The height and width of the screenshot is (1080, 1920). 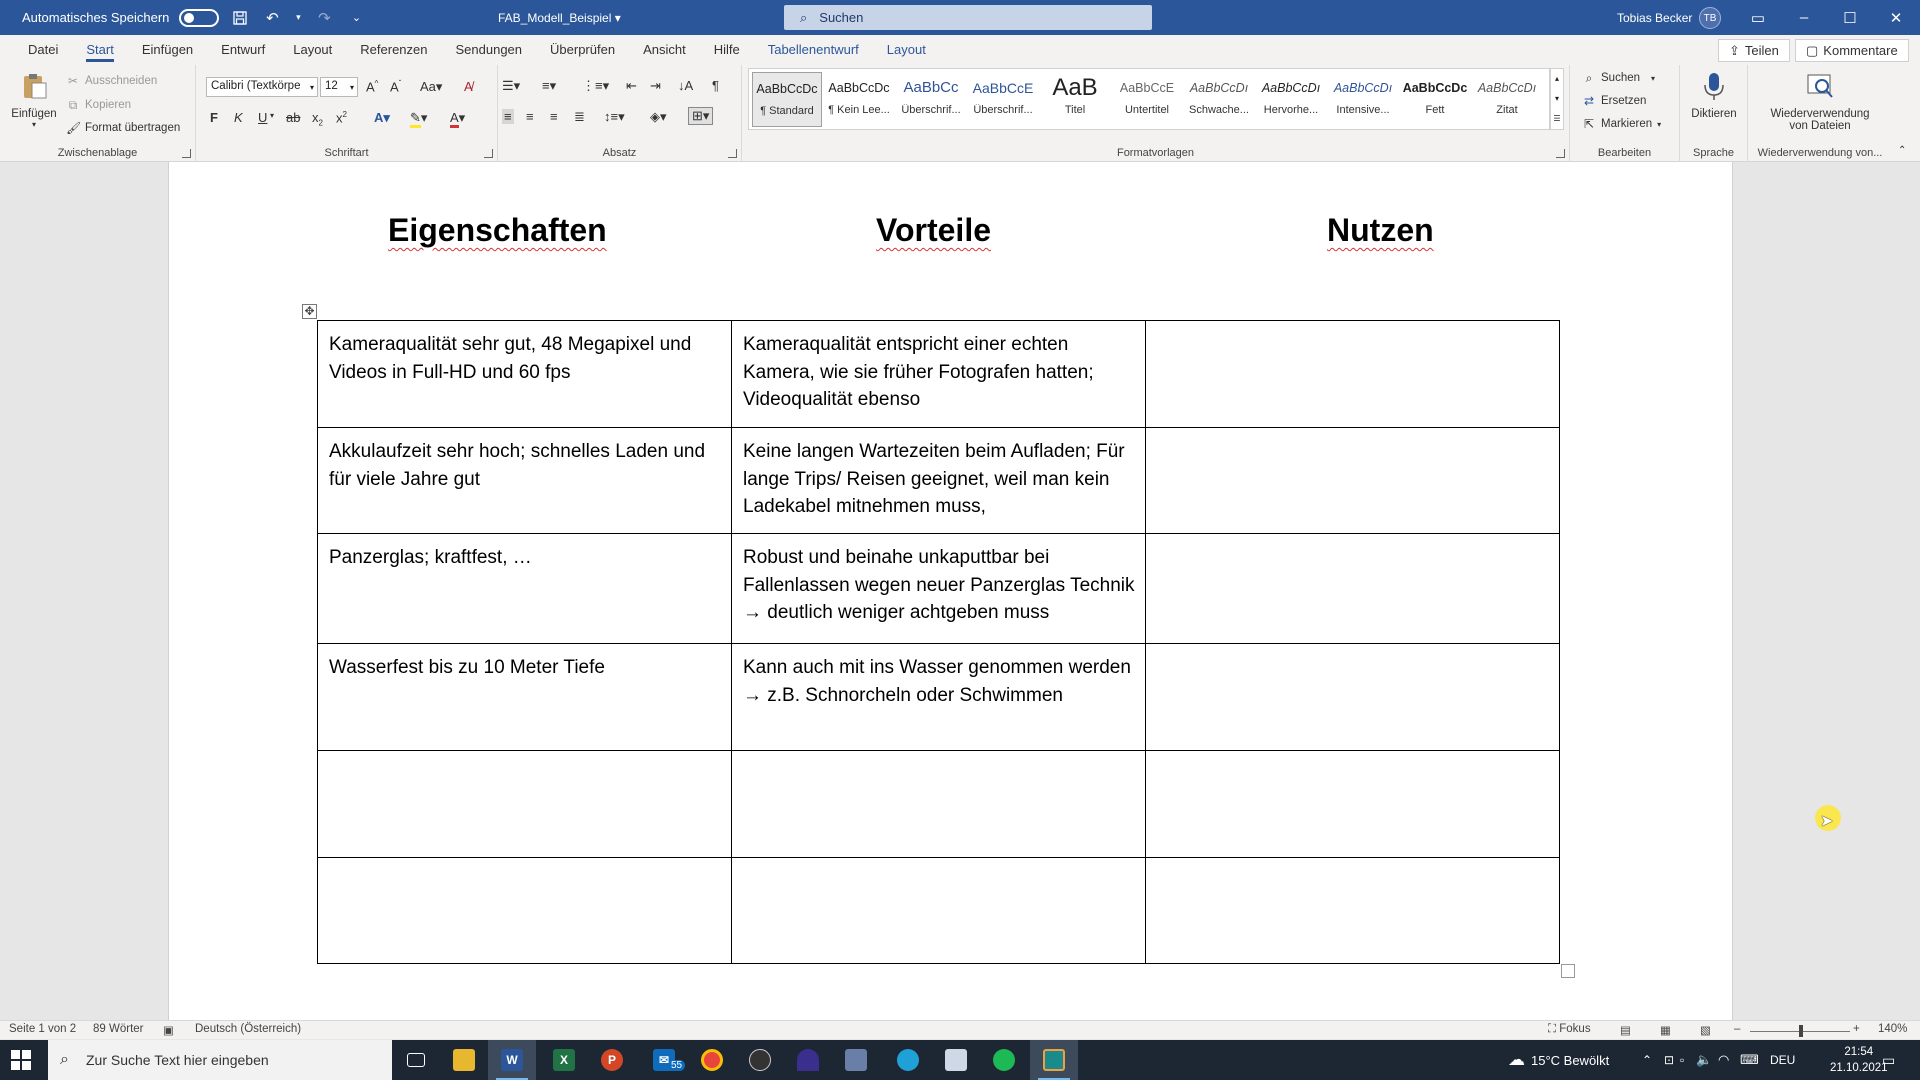 What do you see at coordinates (1682, 1060) in the screenshot?
I see `tray-icon: ▫` at bounding box center [1682, 1060].